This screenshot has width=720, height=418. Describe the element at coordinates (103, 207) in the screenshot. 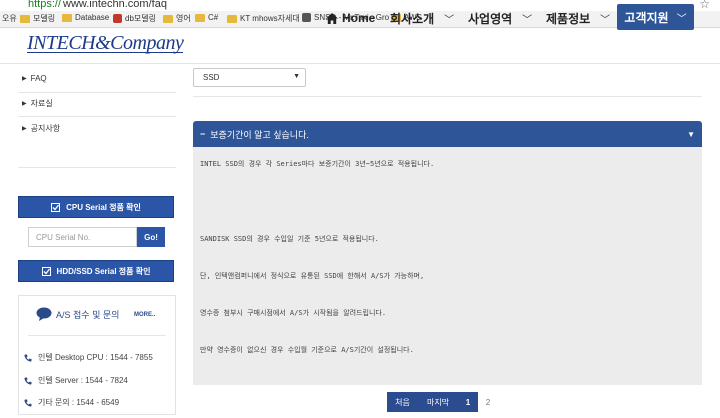

I see `cpu-serial-check-label: CPU Serial 정품 확인` at that location.